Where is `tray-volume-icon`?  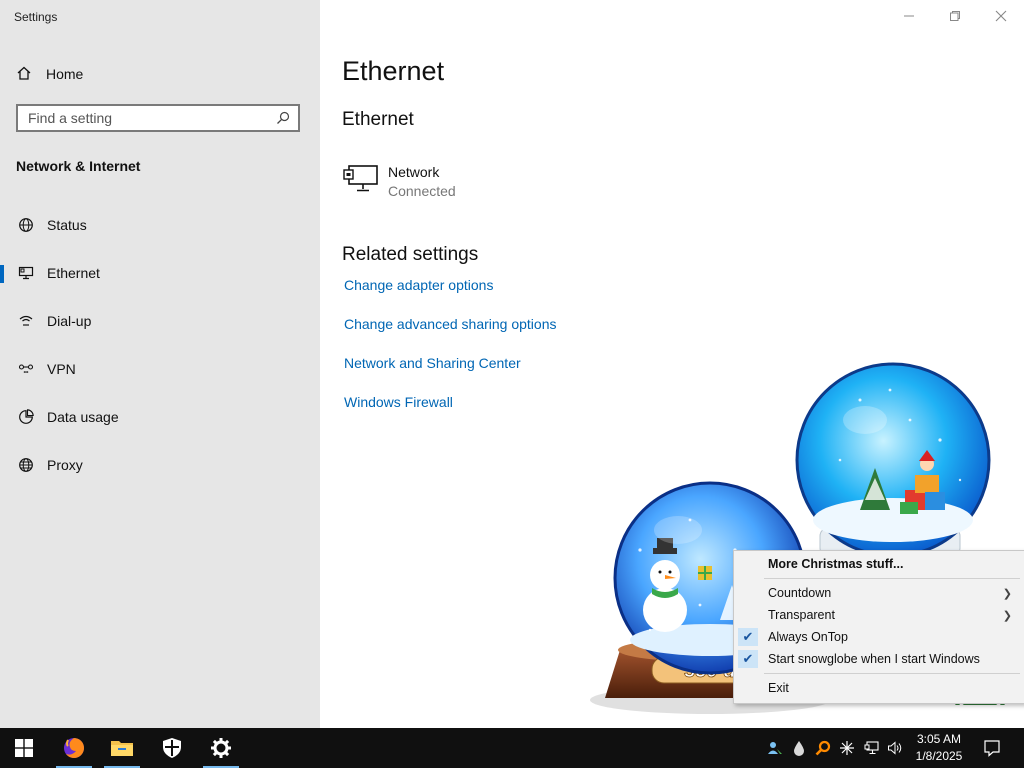 tray-volume-icon is located at coordinates (895, 748).